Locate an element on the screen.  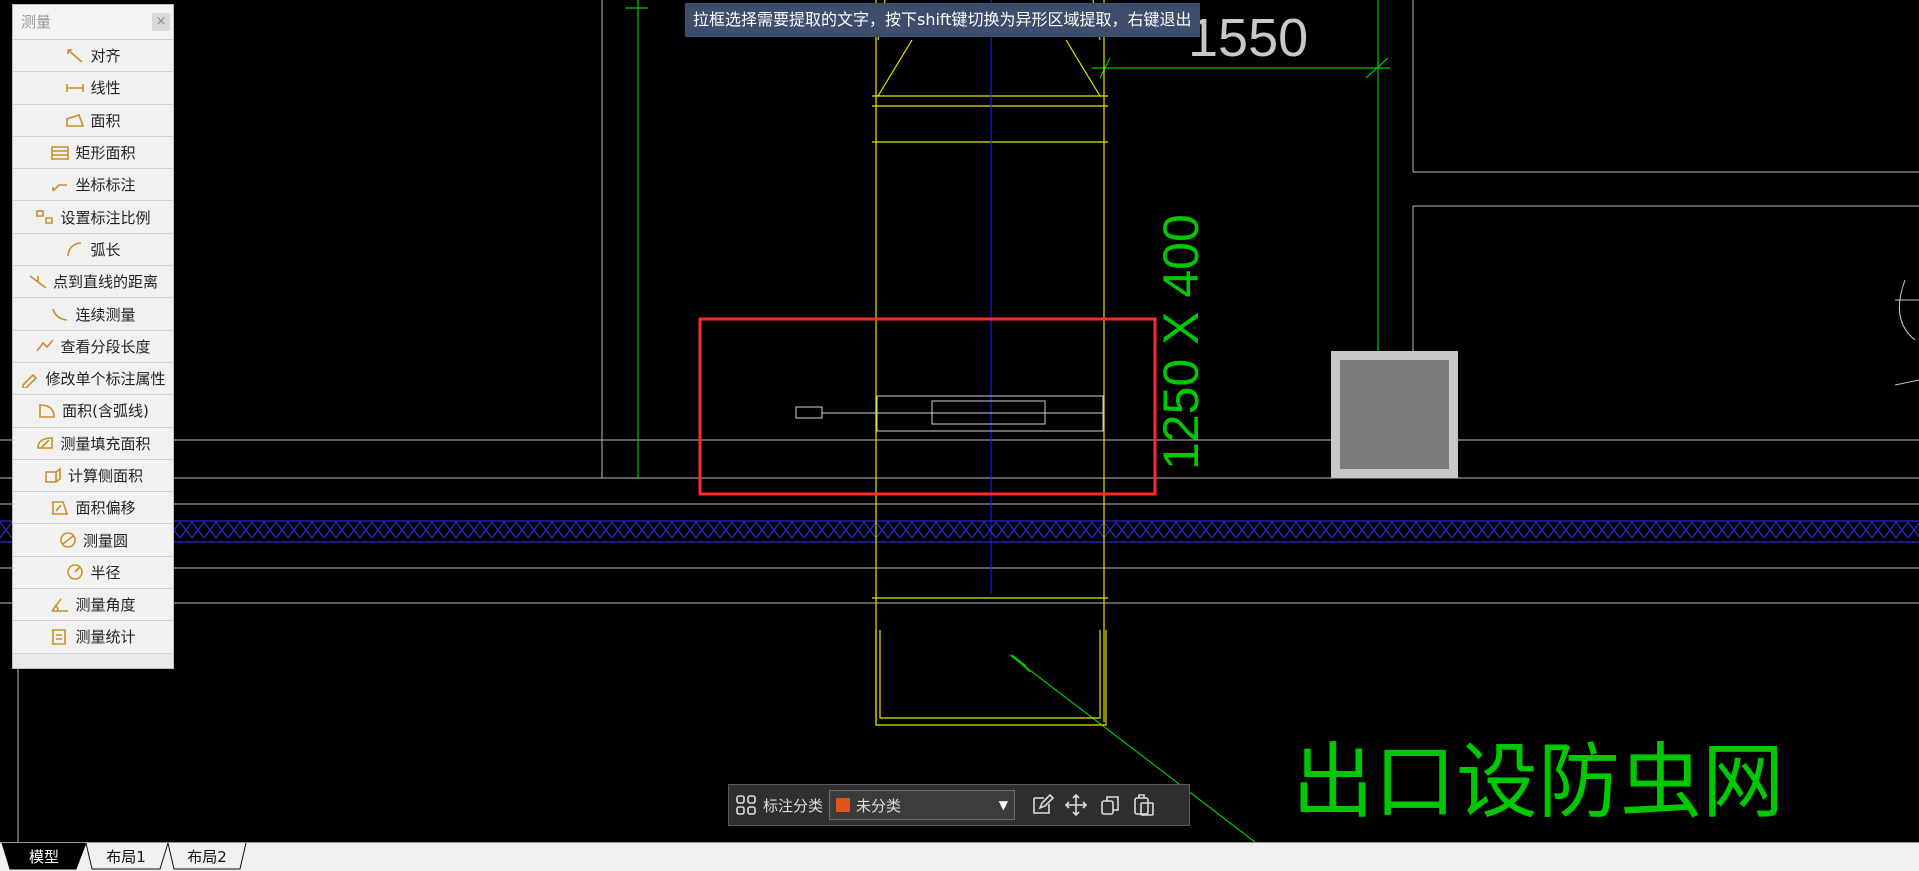
layout-tabbar: 模型 布局1 布局2 is located at coordinates (959, 856).